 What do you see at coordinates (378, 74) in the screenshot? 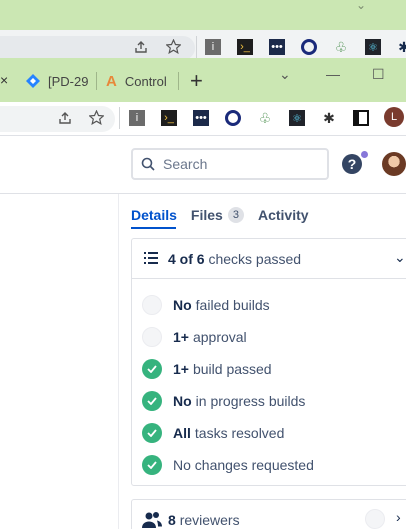
I see `maximize-button: ☐` at bounding box center [378, 74].